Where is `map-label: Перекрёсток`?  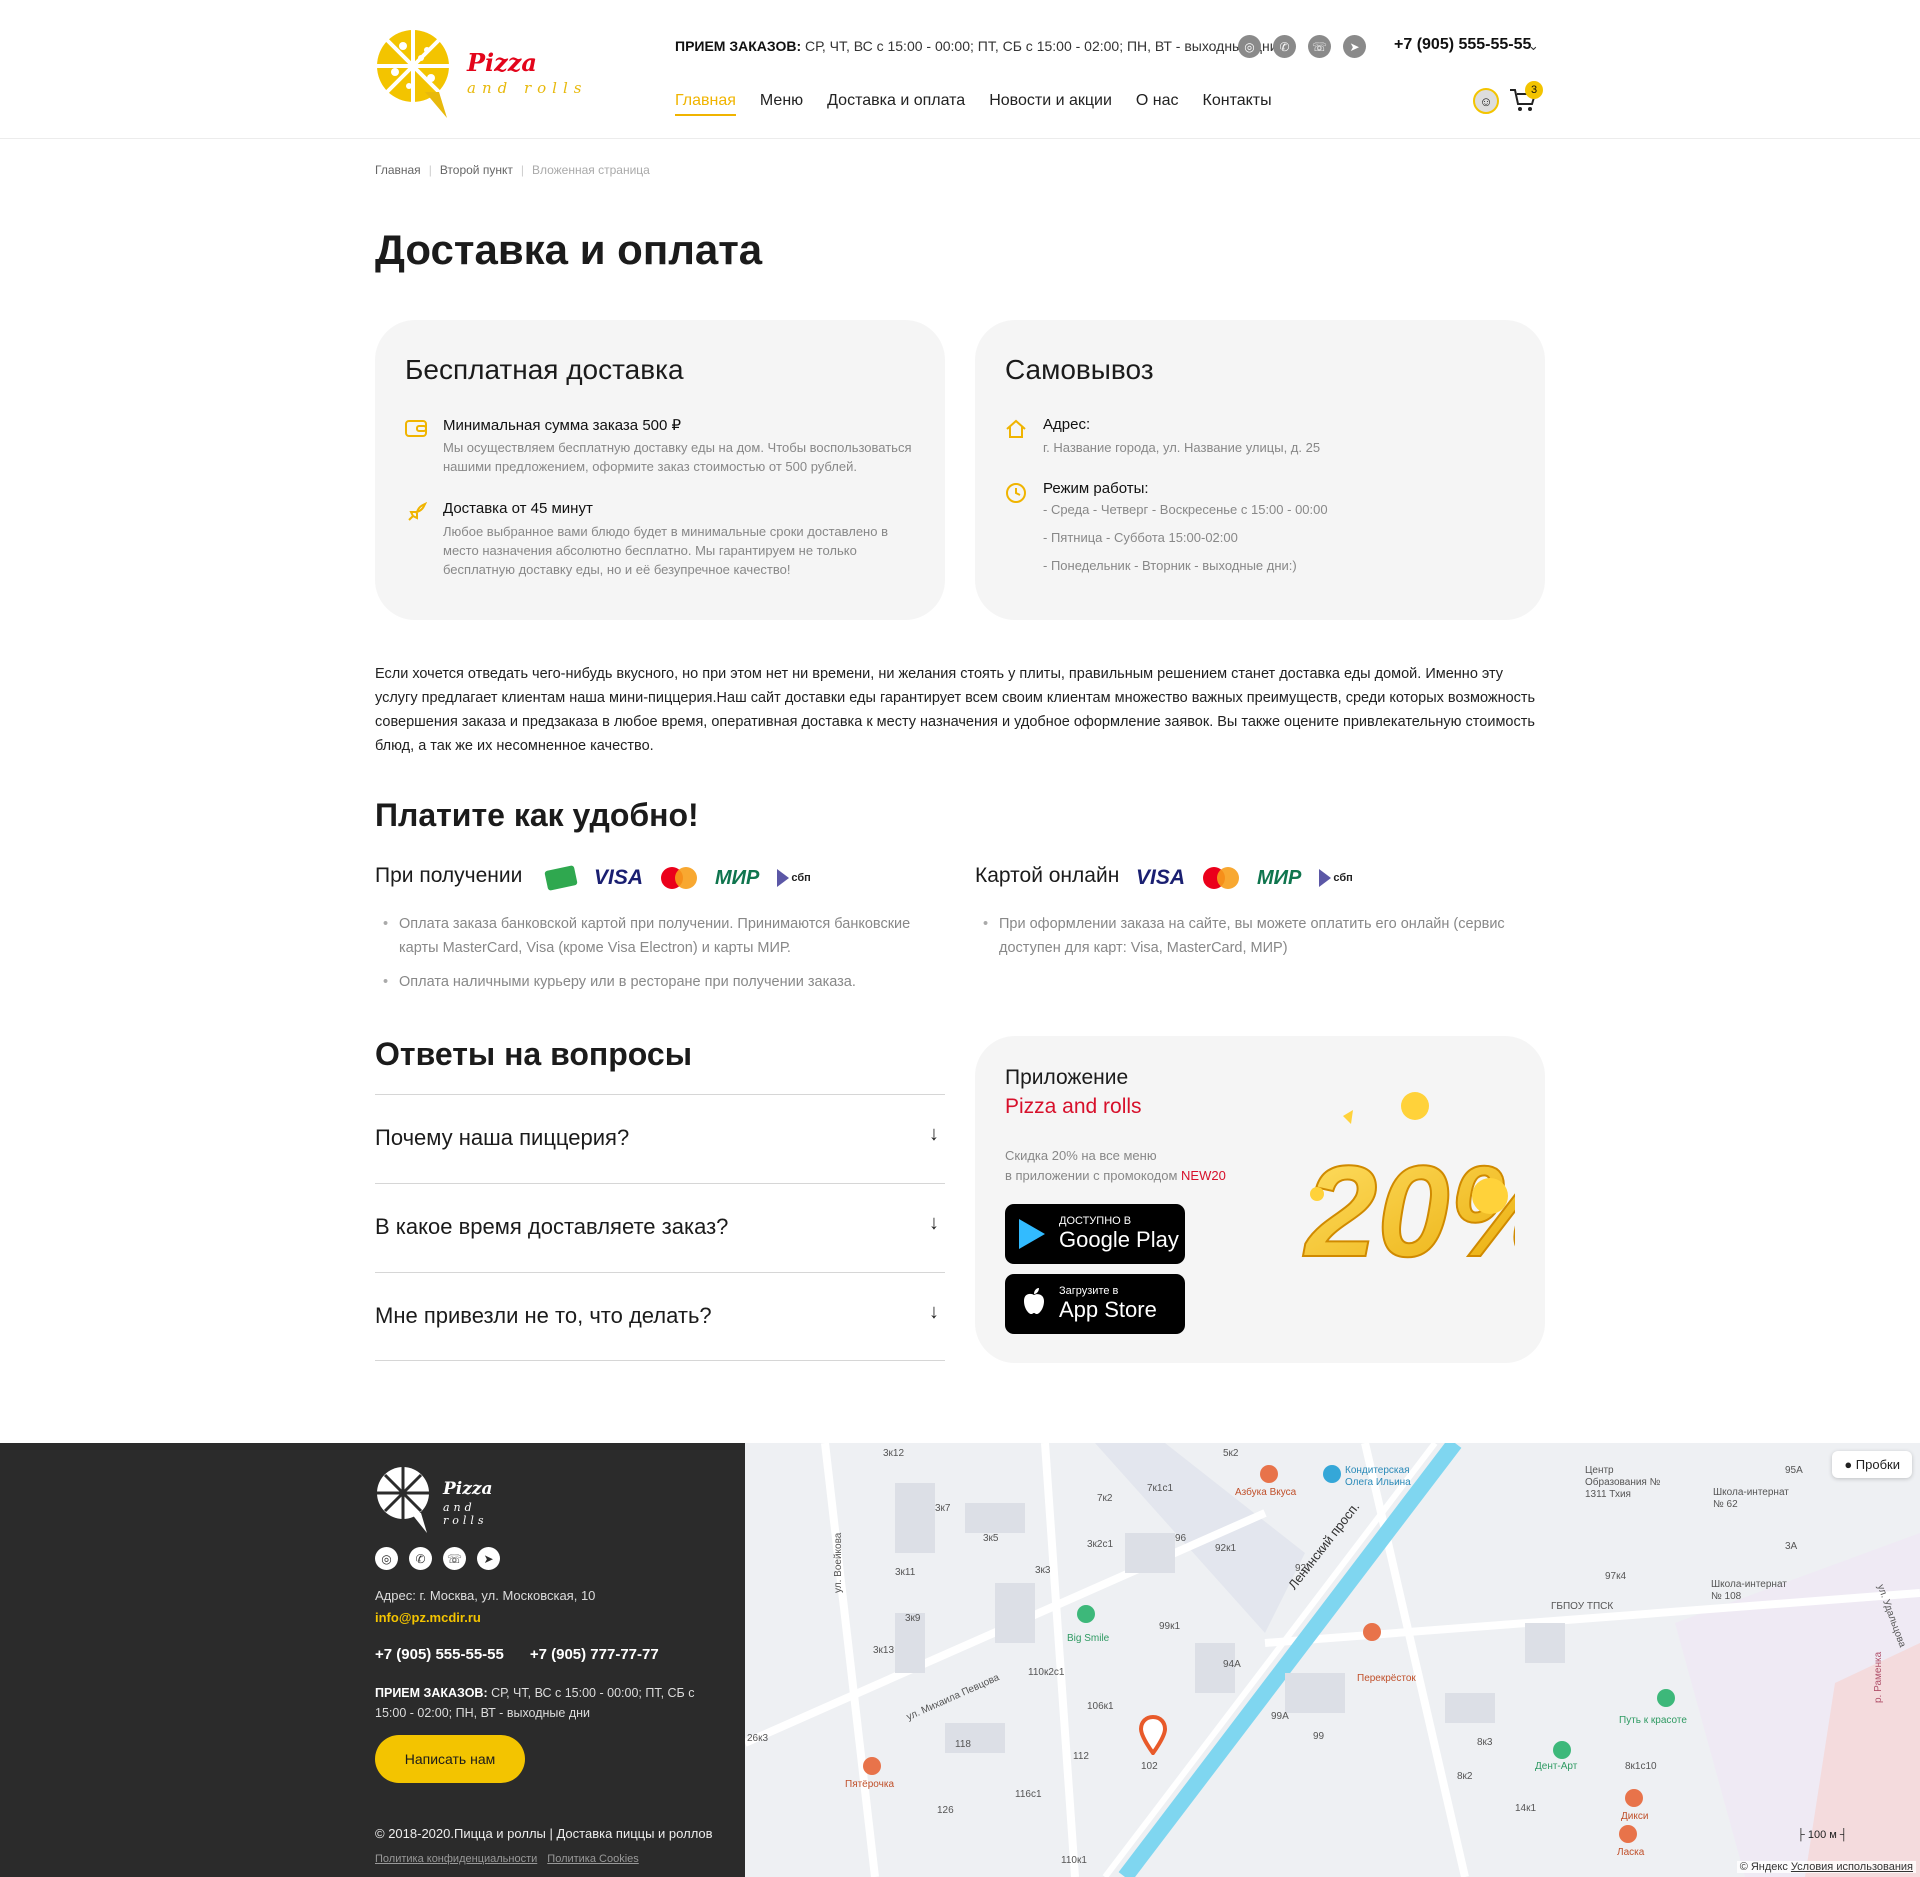
map-label: Перекрёсток is located at coordinates (1386, 1678).